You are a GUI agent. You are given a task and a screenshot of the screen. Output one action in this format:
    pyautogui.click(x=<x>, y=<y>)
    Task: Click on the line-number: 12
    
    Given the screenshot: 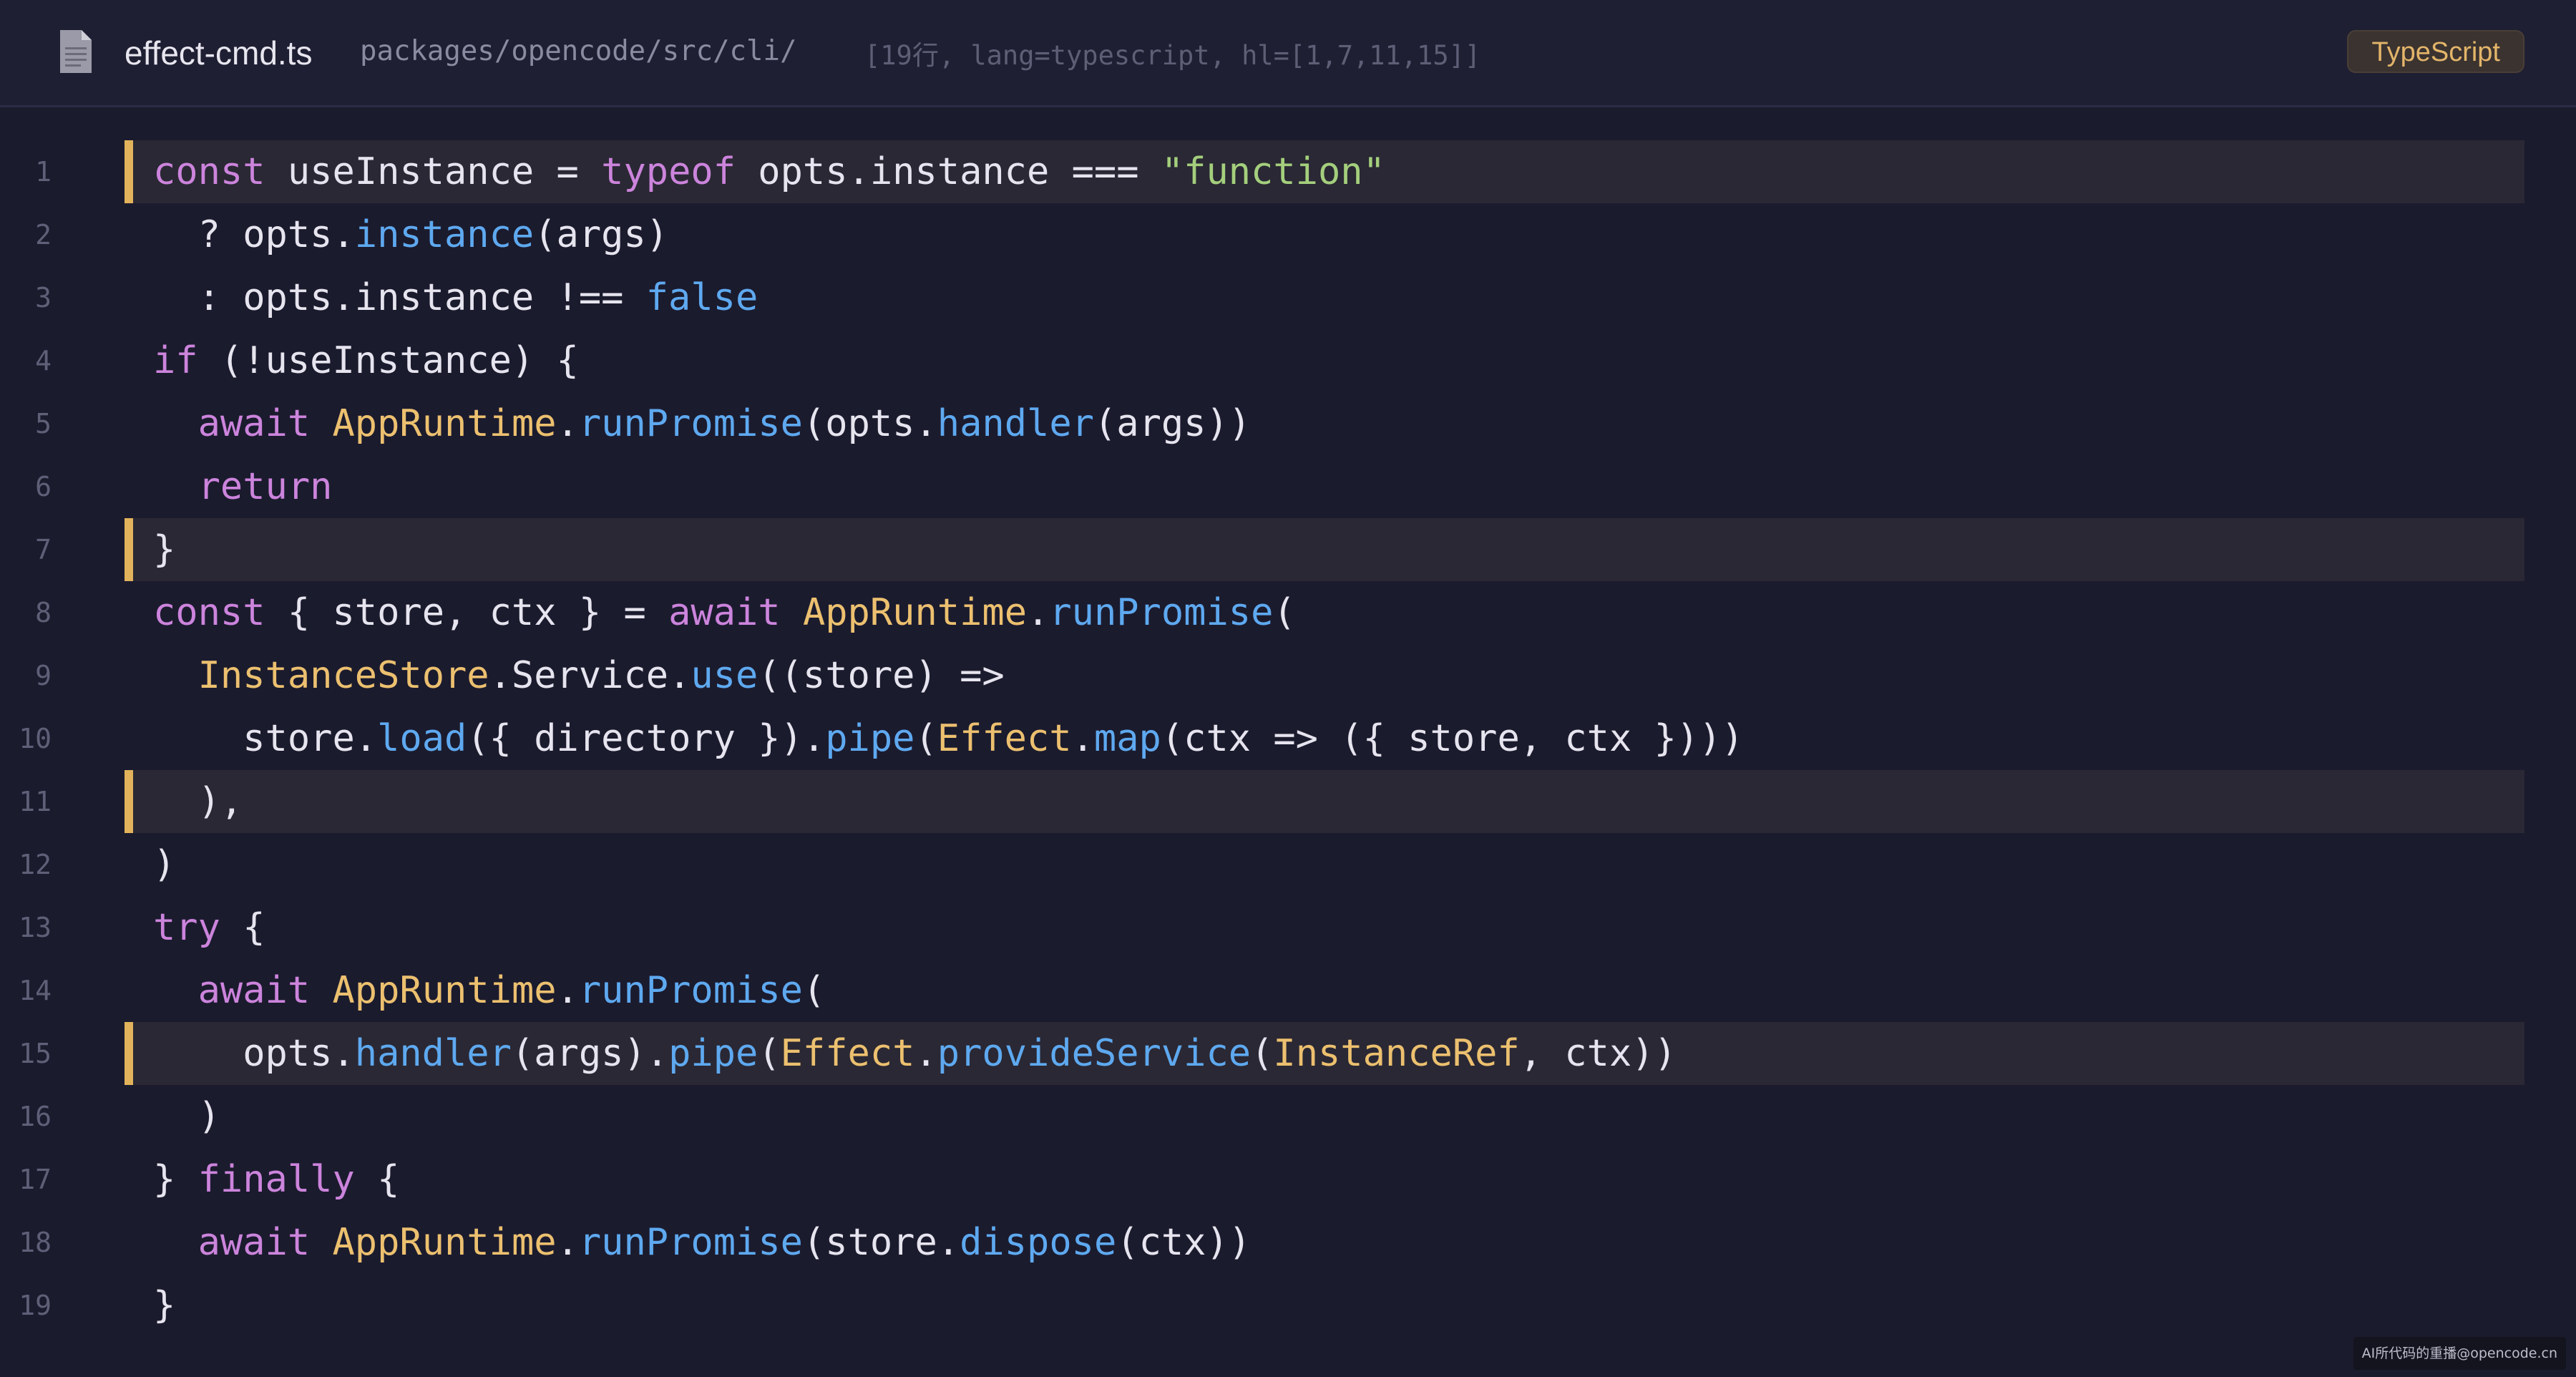 What is the action you would take?
    pyautogui.click(x=35, y=864)
    